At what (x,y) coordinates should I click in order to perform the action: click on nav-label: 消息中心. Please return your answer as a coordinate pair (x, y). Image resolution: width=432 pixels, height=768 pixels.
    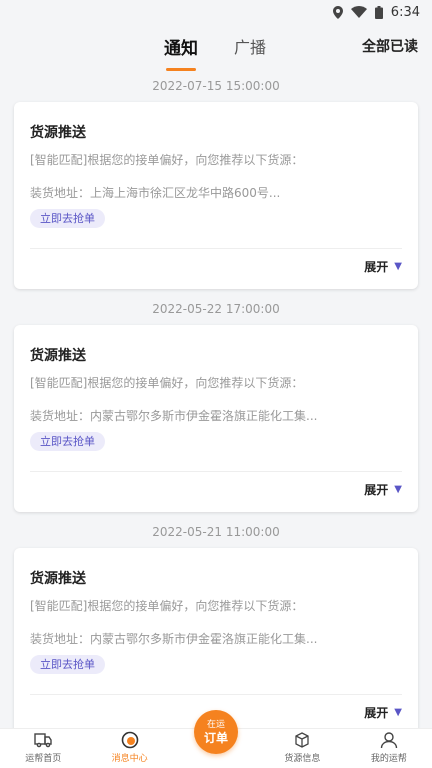
    Looking at the image, I should click on (129, 759).